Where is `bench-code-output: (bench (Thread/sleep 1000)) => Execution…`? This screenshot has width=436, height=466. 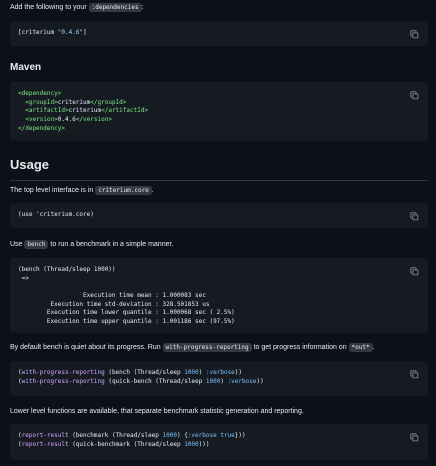
bench-code-output: (bench (Thread/sleep 1000)) => Execution… is located at coordinates (208, 296).